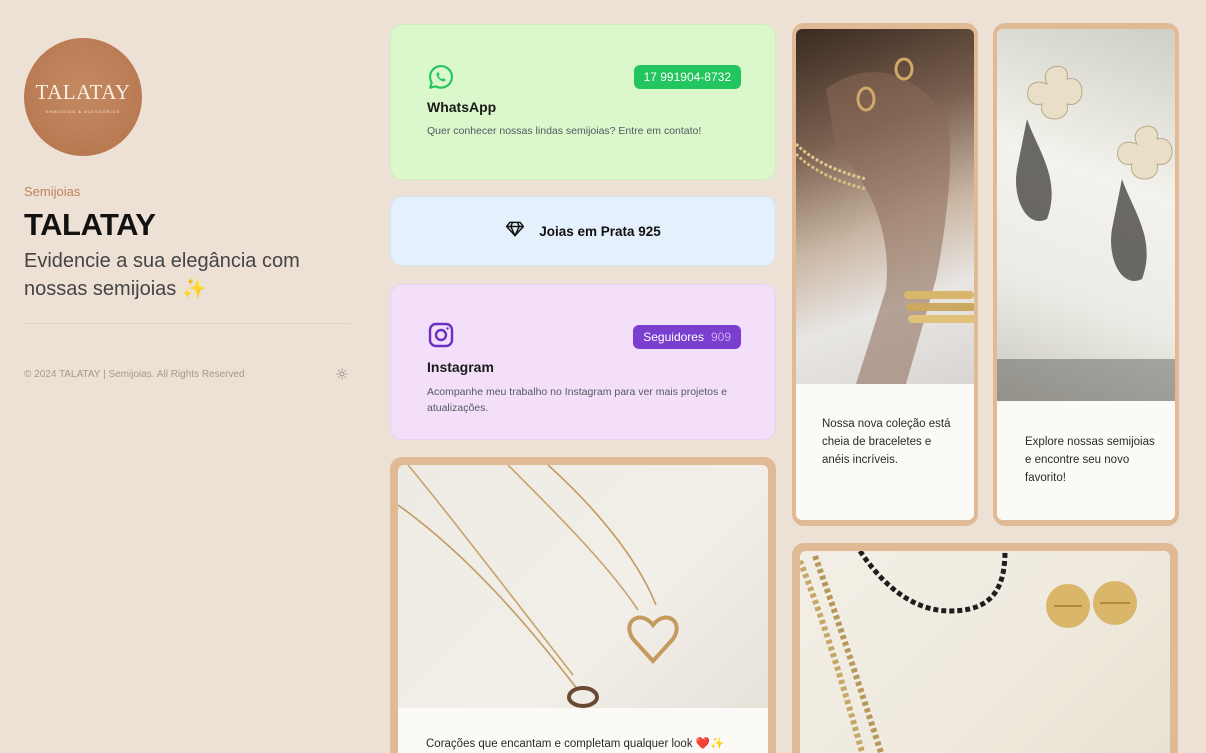  What do you see at coordinates (441, 335) in the screenshot?
I see `instagram-icon` at bounding box center [441, 335].